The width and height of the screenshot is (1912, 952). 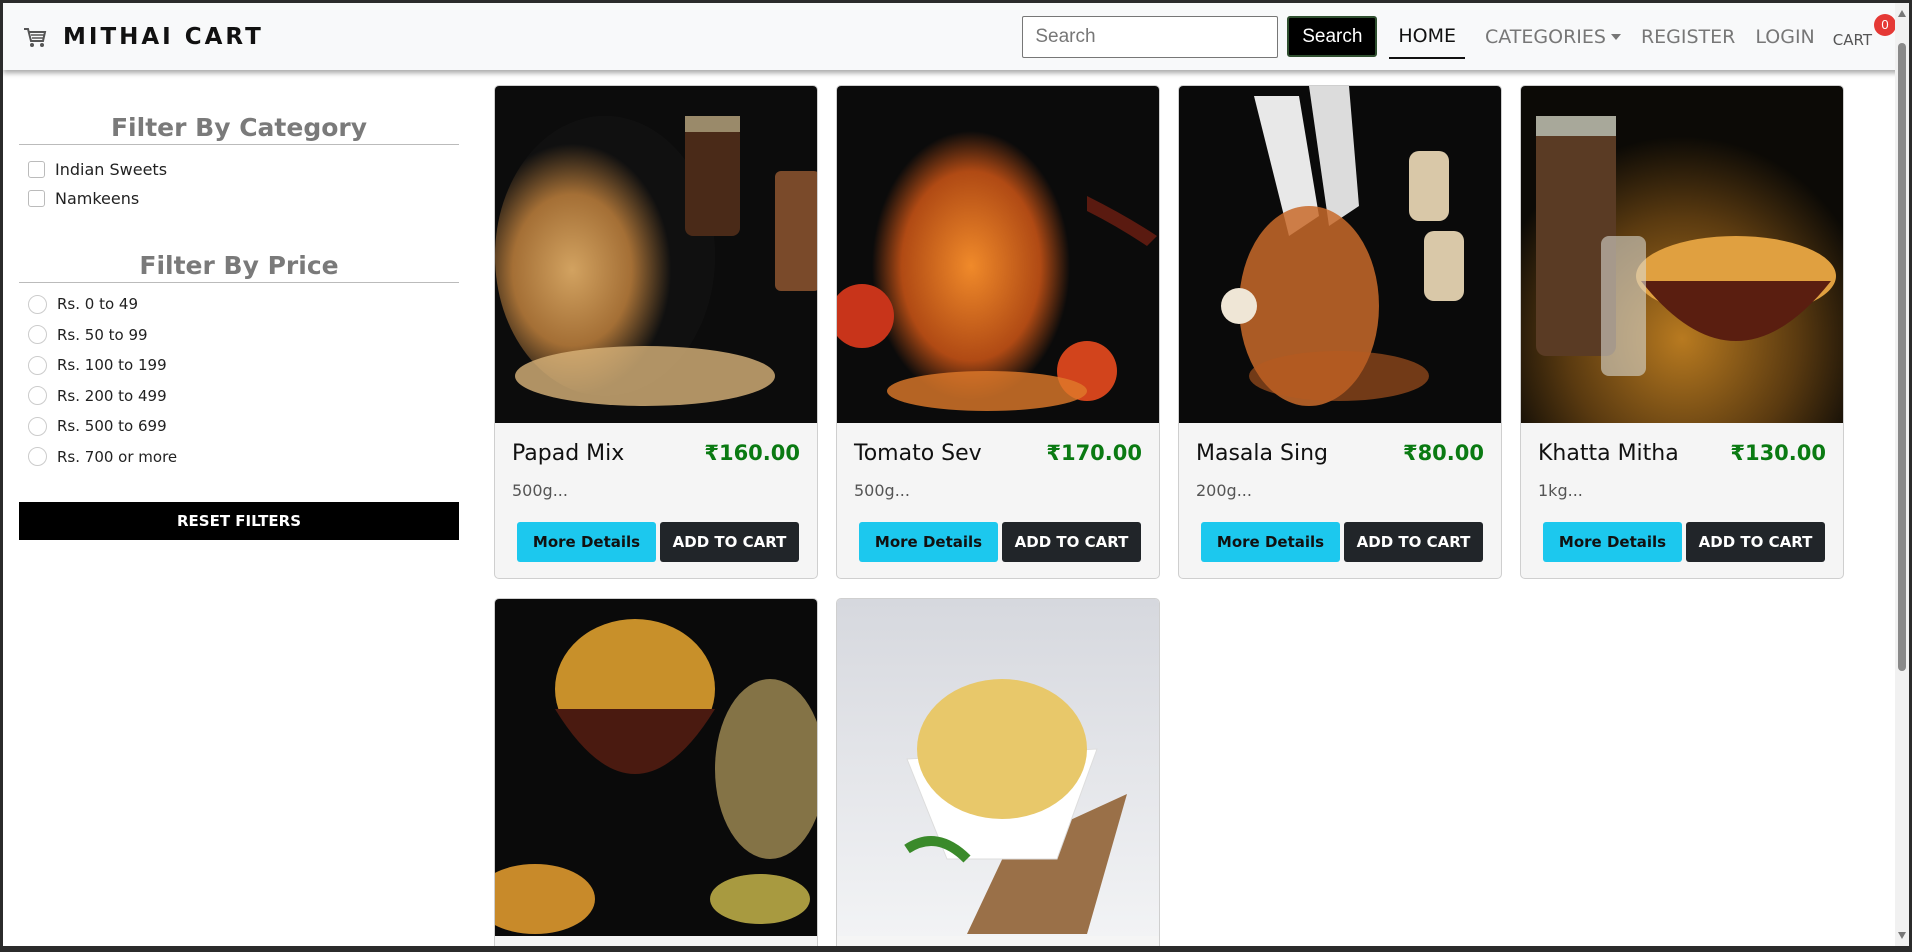 I want to click on cart-count-badge: 0, so click(x=1885, y=24).